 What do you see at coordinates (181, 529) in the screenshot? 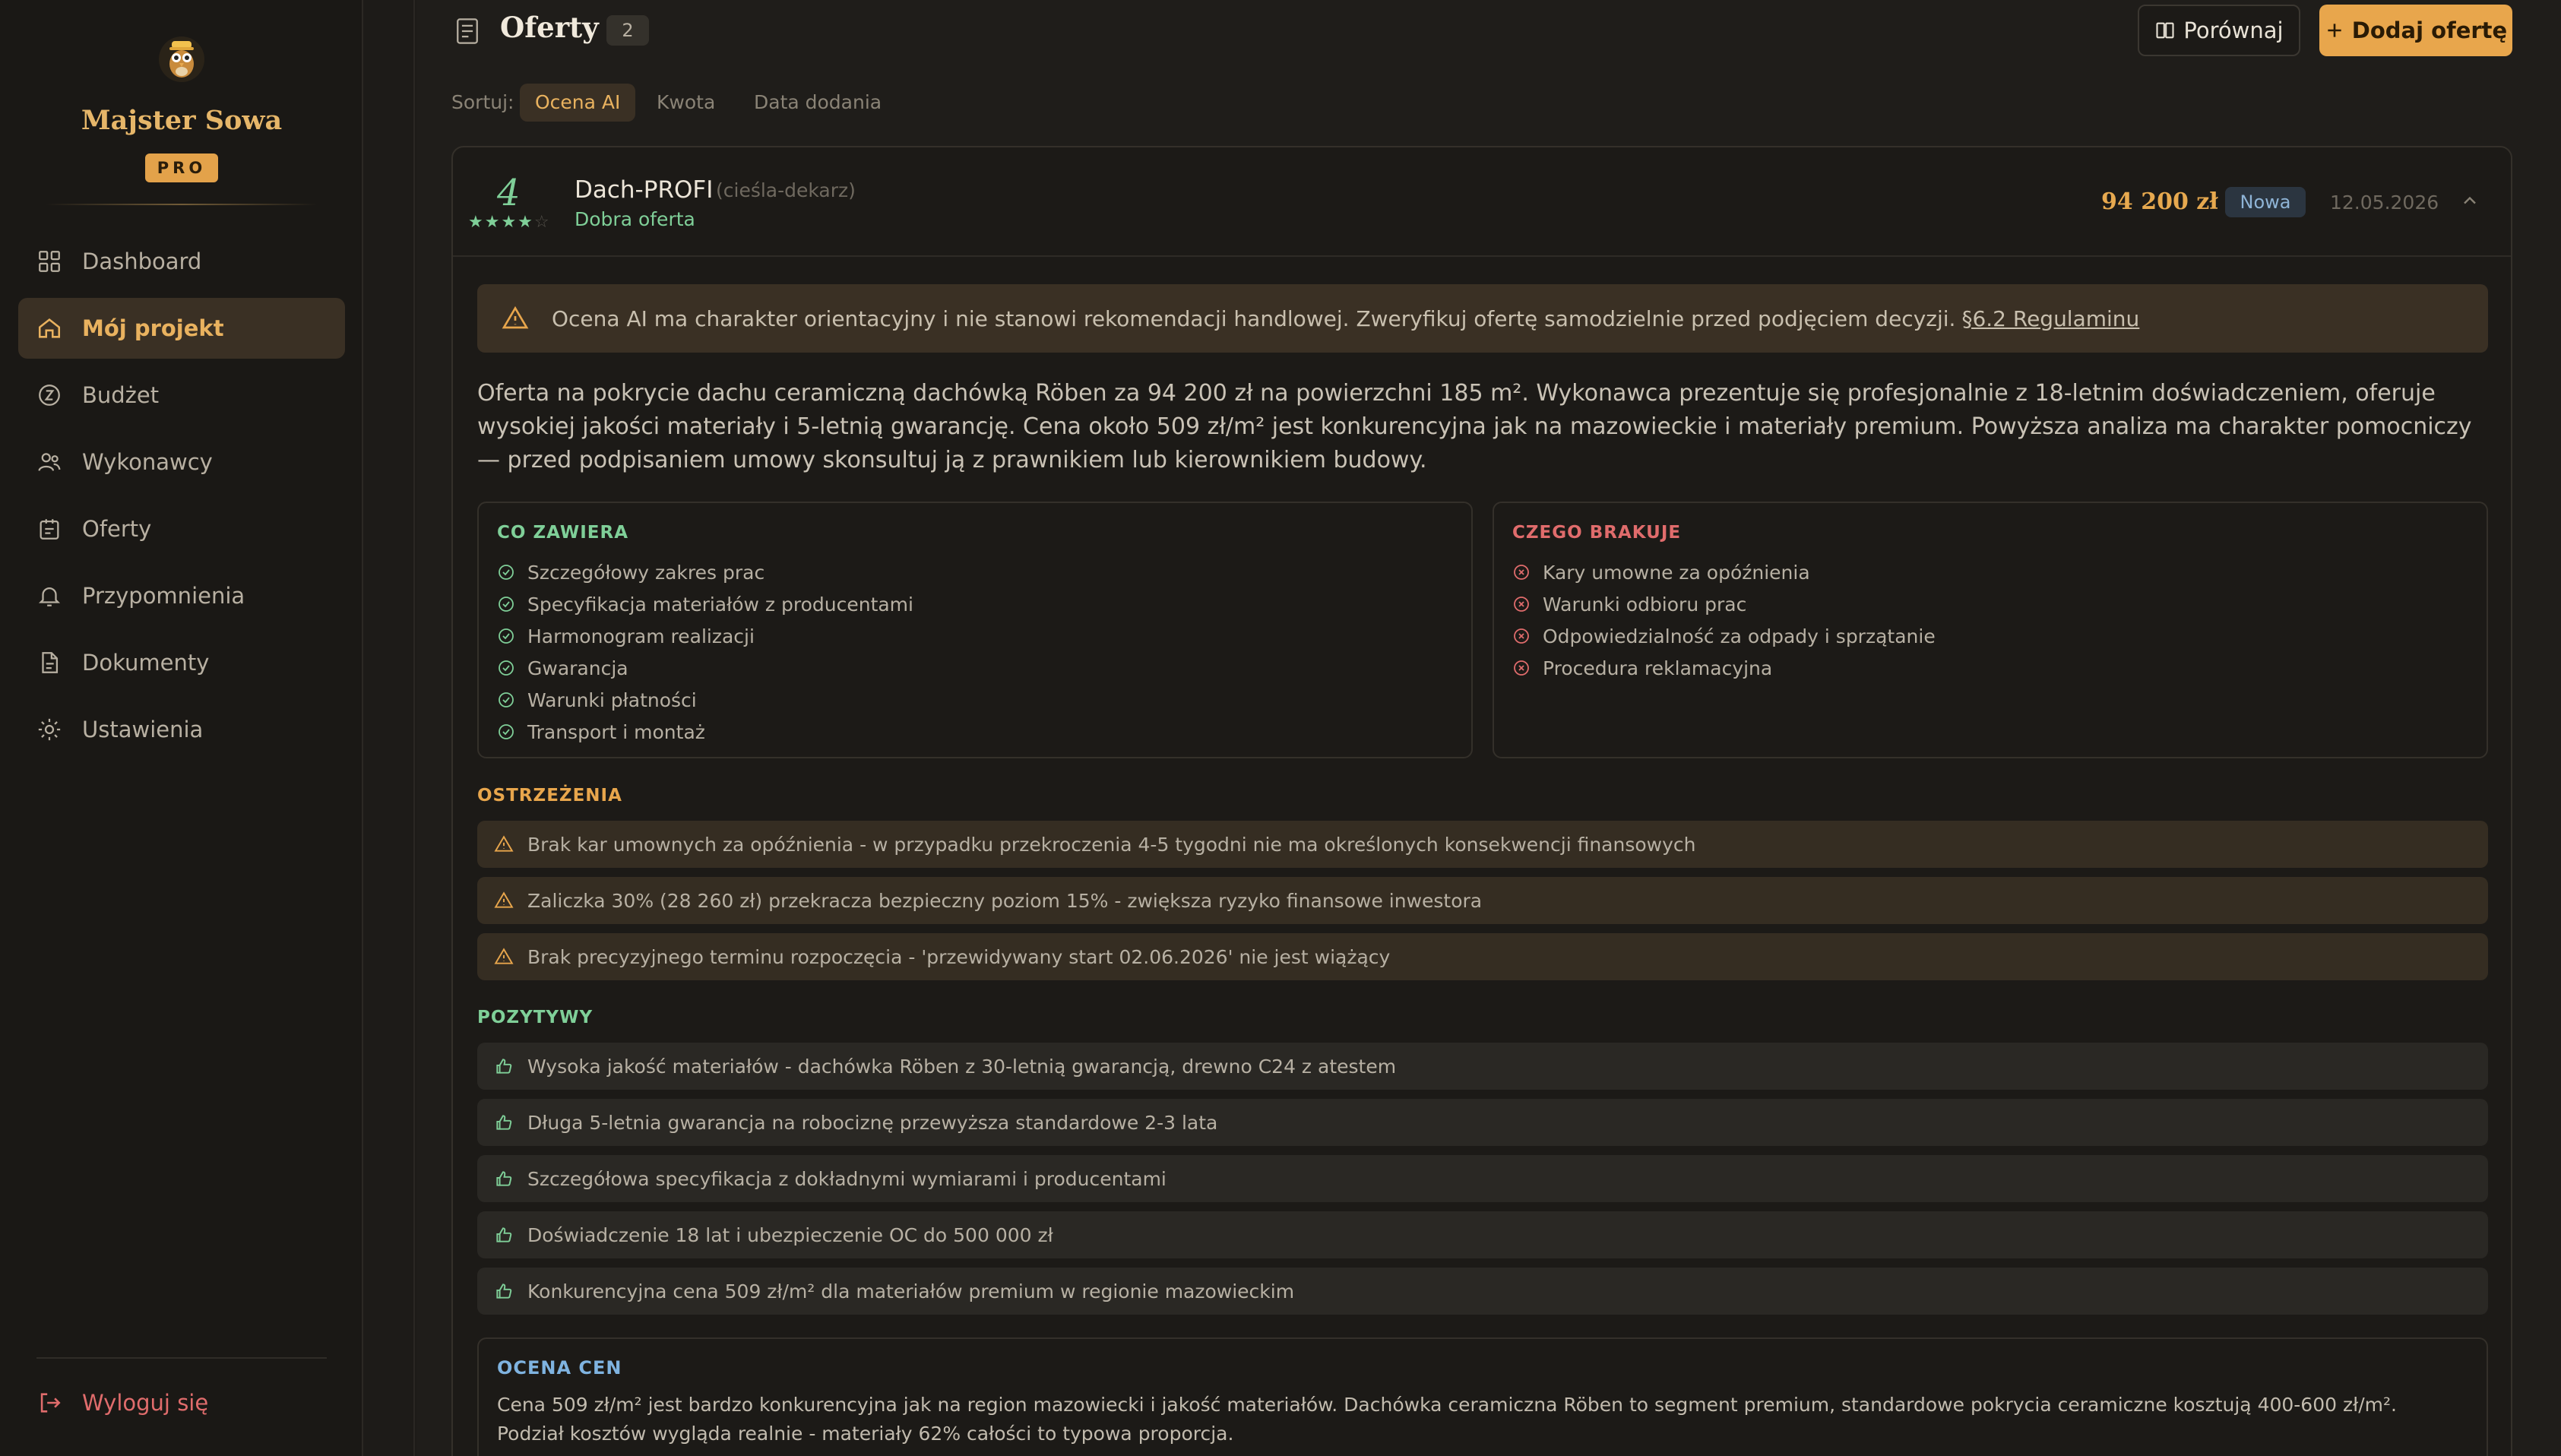
I see `sidebar-item-offers: Oferty` at bounding box center [181, 529].